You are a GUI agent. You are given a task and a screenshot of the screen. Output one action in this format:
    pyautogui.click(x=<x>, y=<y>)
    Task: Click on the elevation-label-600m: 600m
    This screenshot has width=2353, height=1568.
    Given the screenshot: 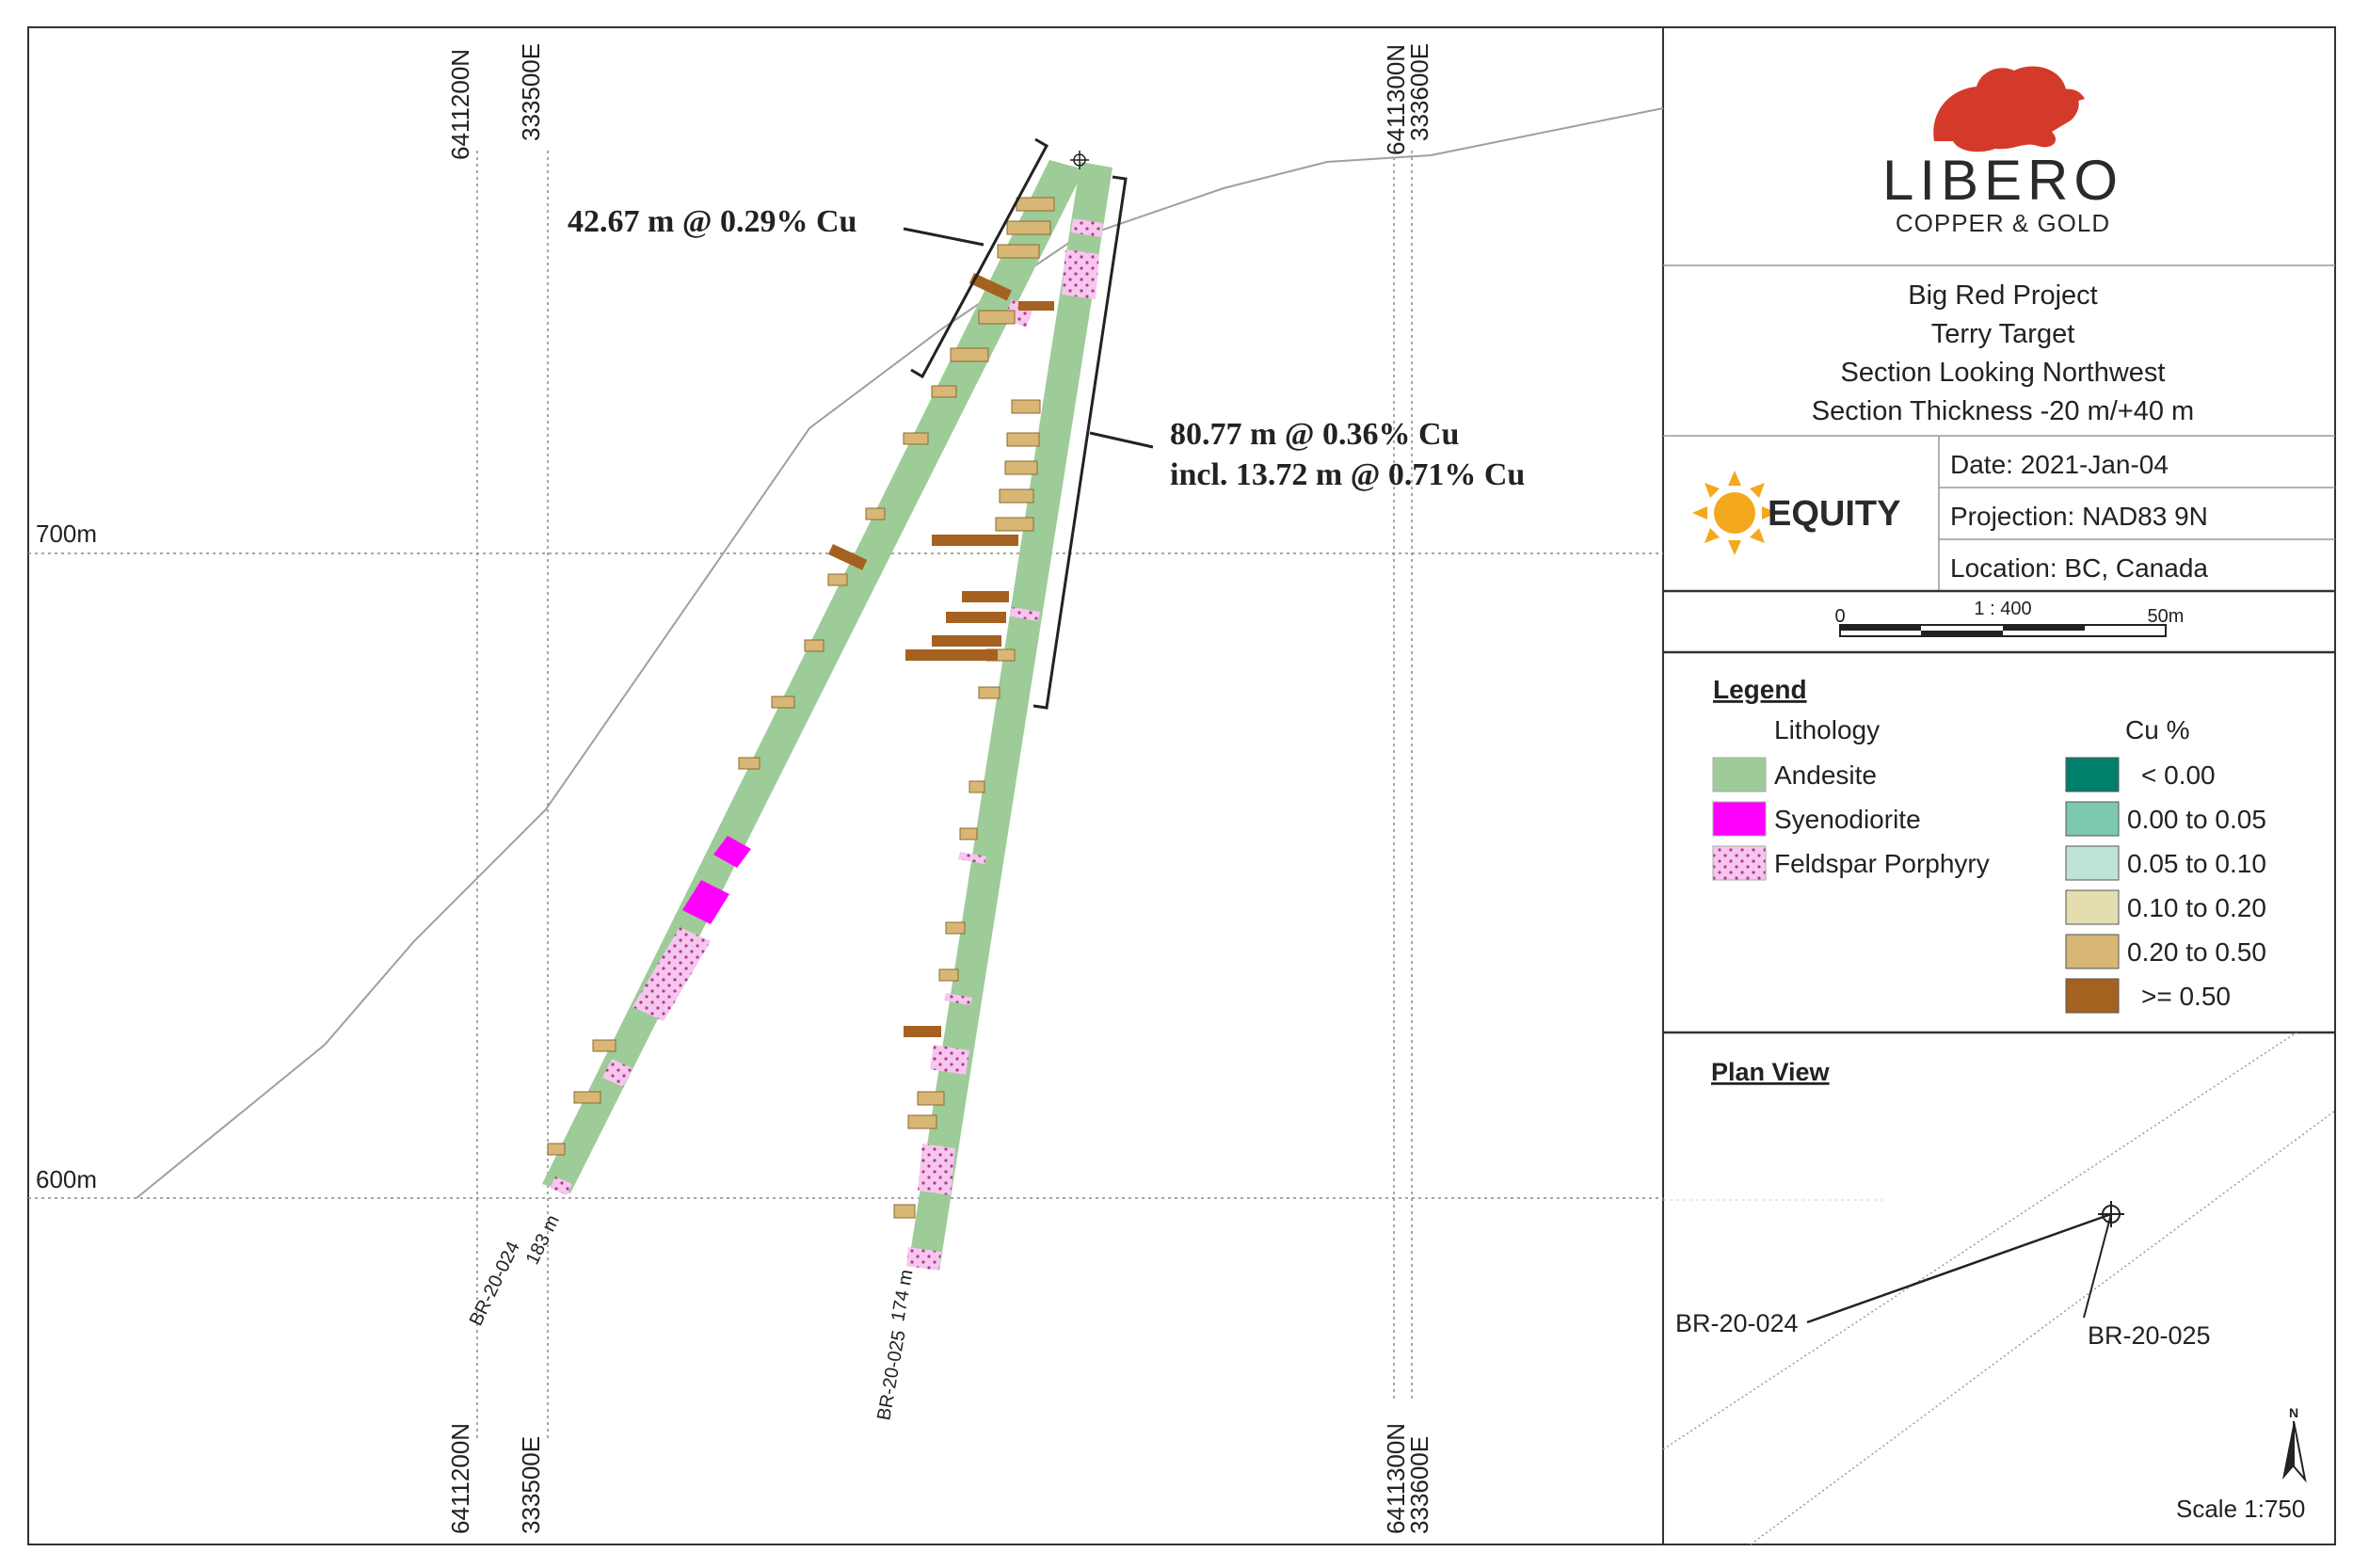 What is the action you would take?
    pyautogui.click(x=66, y=1179)
    